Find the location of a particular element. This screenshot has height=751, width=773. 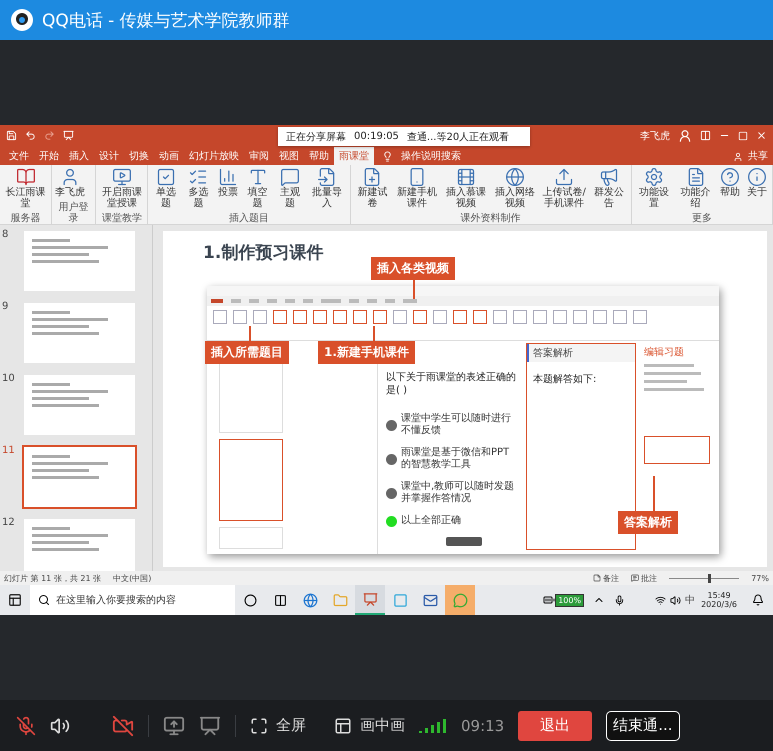

new-file-icon is located at coordinates (372, 176).